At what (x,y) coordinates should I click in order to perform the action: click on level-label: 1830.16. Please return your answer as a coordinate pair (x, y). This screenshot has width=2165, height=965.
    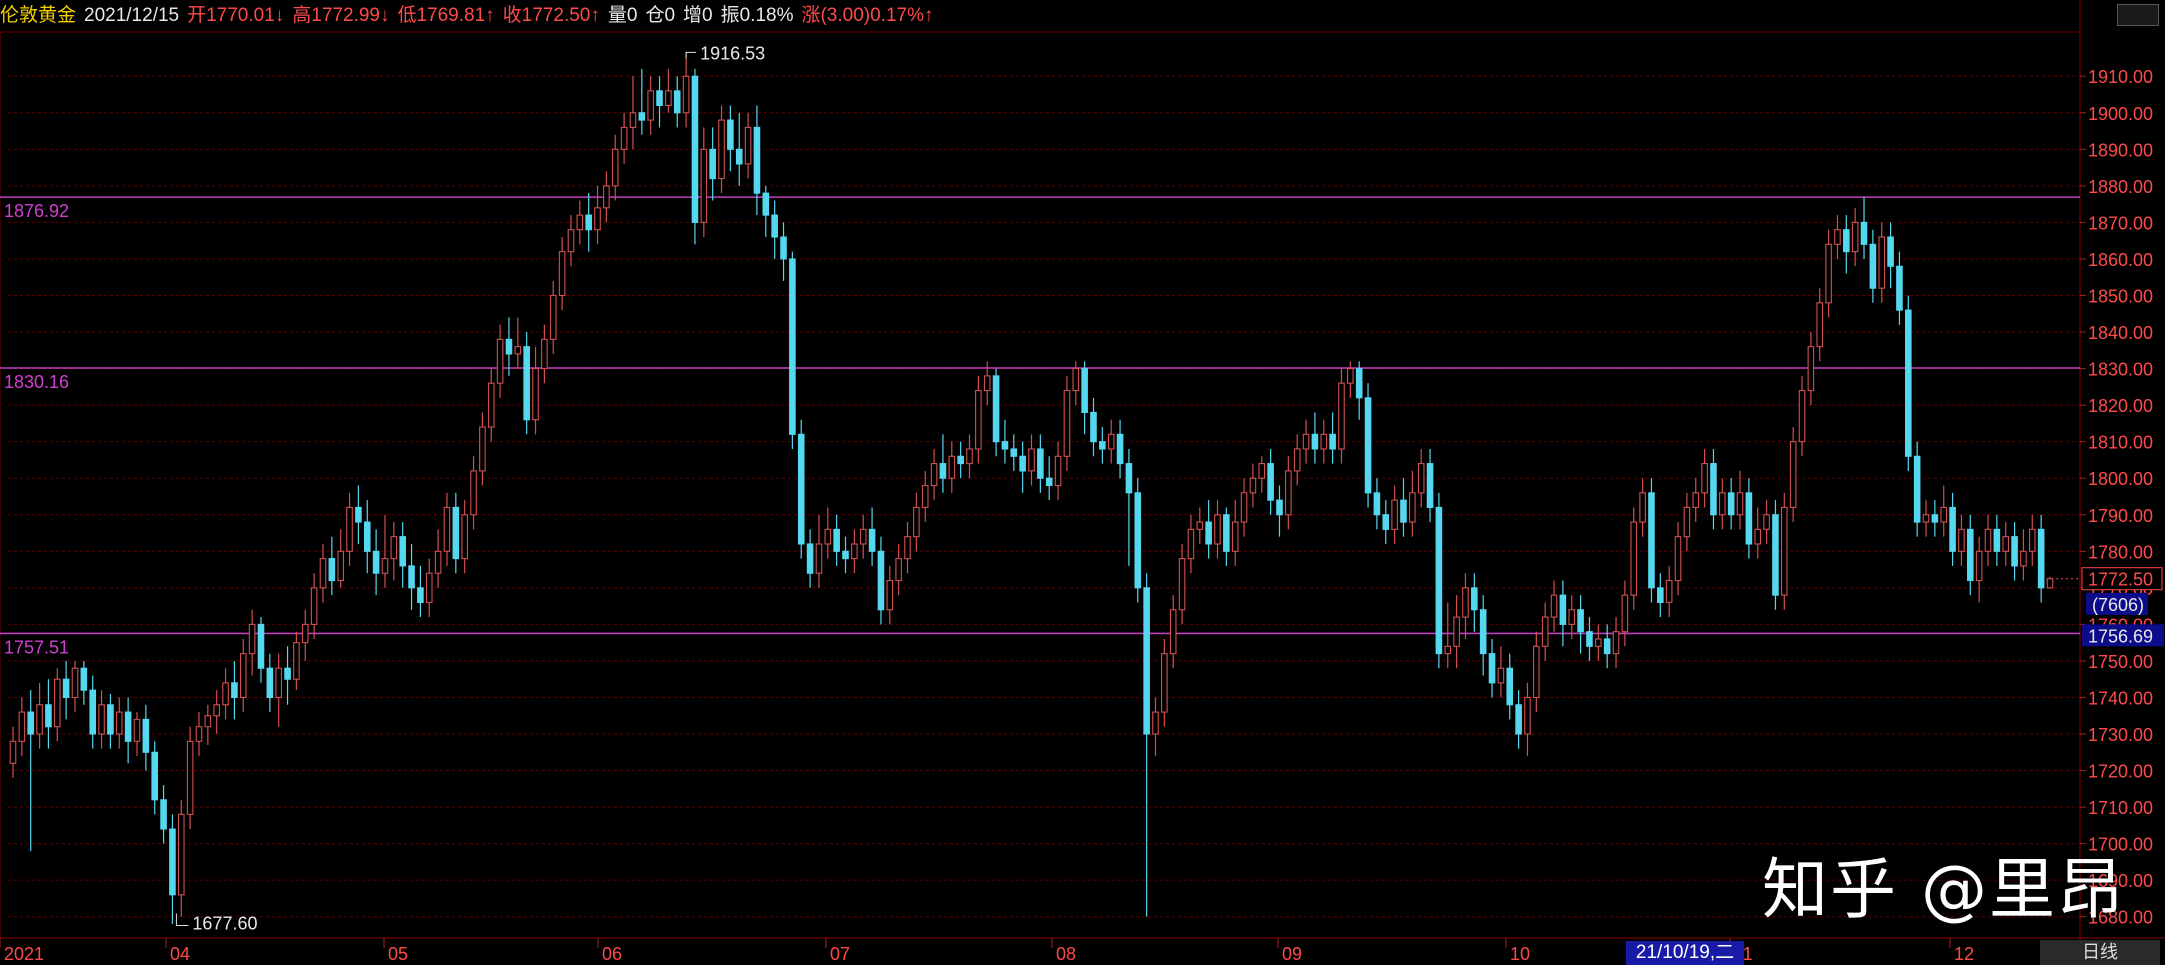
    Looking at the image, I should click on (36, 382).